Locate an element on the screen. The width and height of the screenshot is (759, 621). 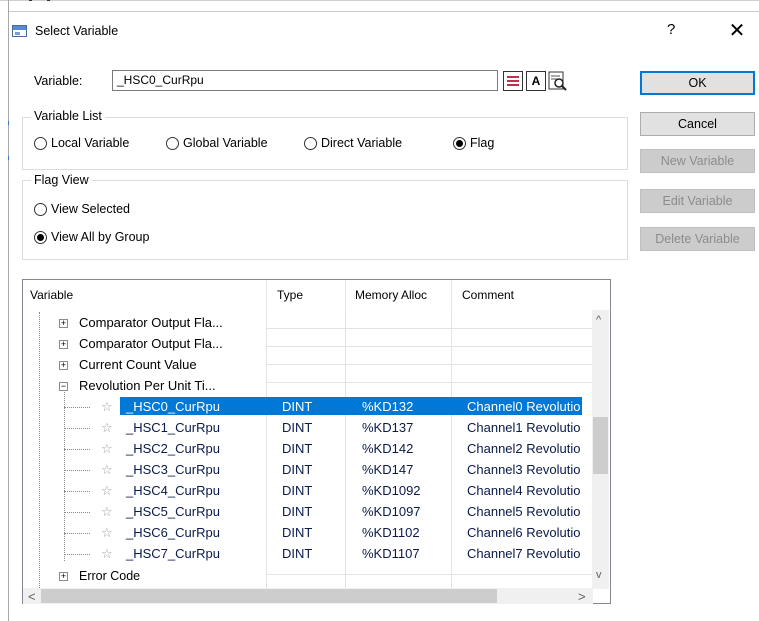
tree-group-label: Current Count Value is located at coordinates (138, 365).